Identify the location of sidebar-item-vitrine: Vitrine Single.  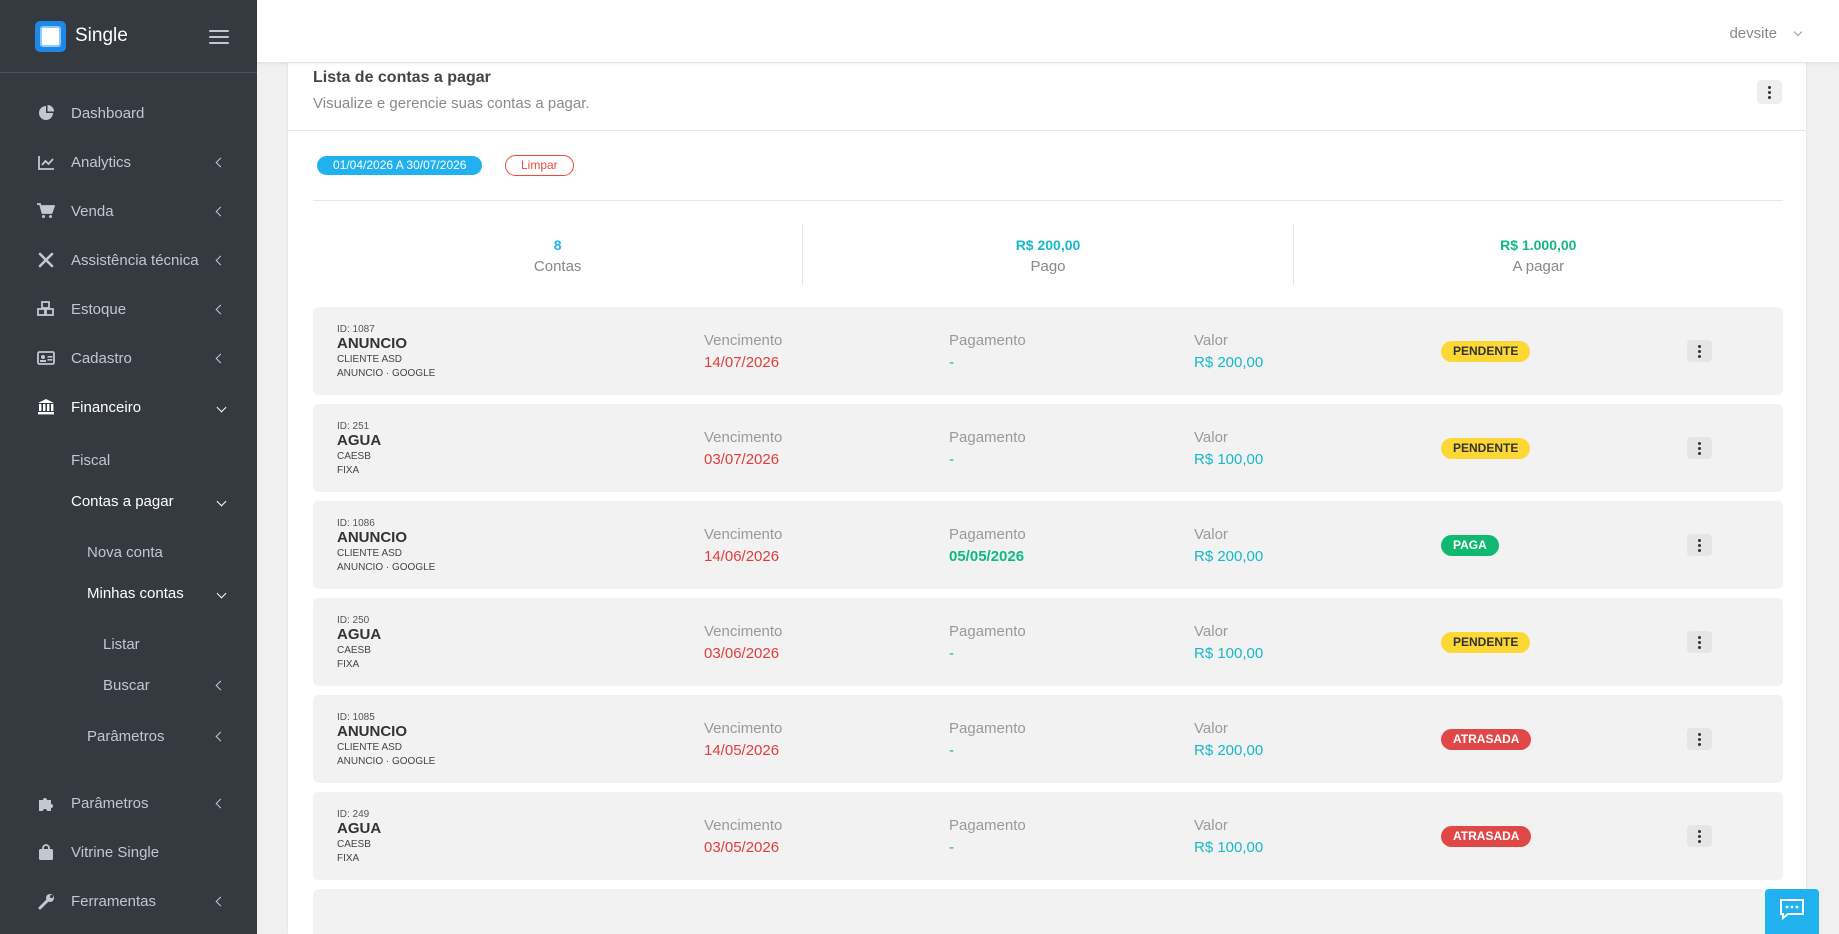
(128, 852).